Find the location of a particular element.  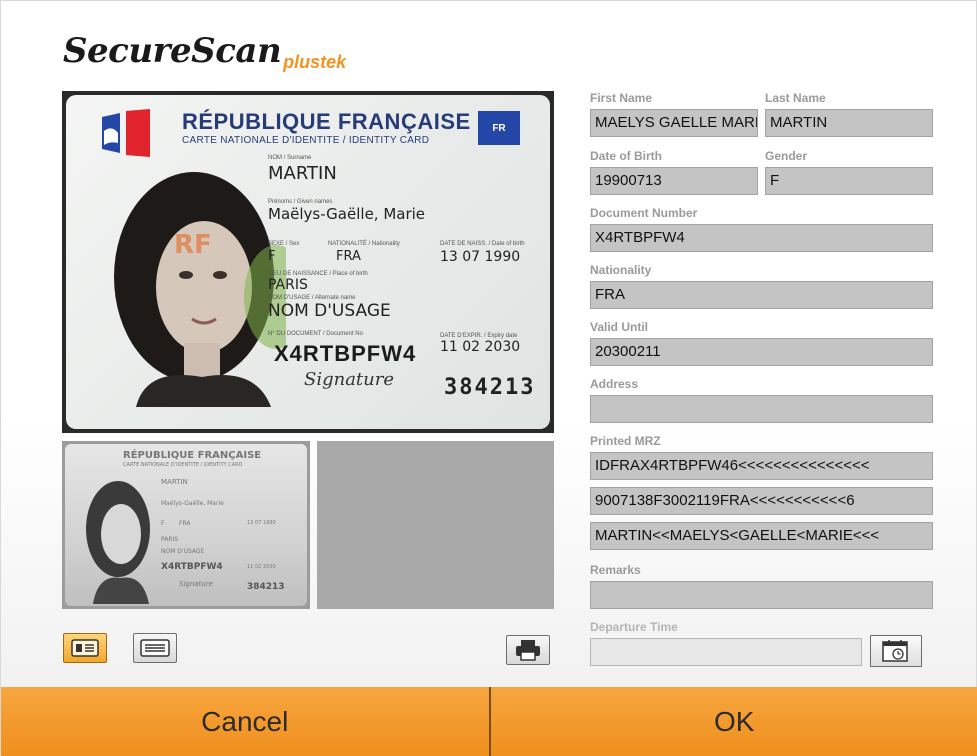

sex-label: SEXE / Sex is located at coordinates (284, 244).